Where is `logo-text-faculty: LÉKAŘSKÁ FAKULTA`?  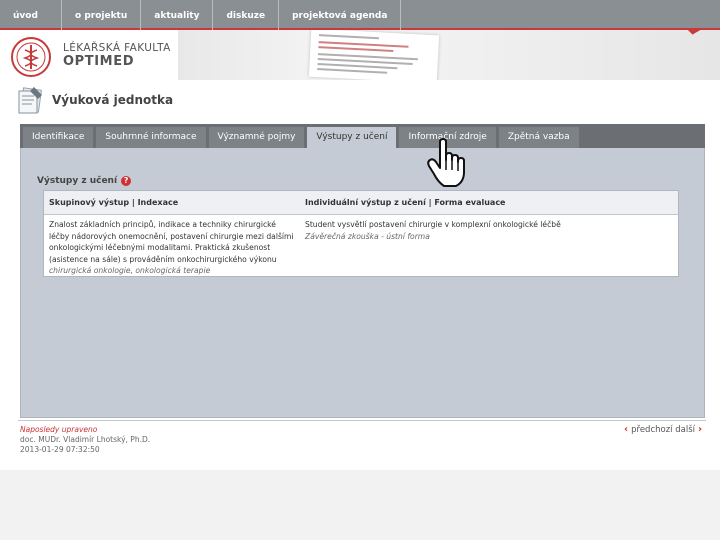 logo-text-faculty: LÉKAŘSKÁ FAKULTA is located at coordinates (117, 48).